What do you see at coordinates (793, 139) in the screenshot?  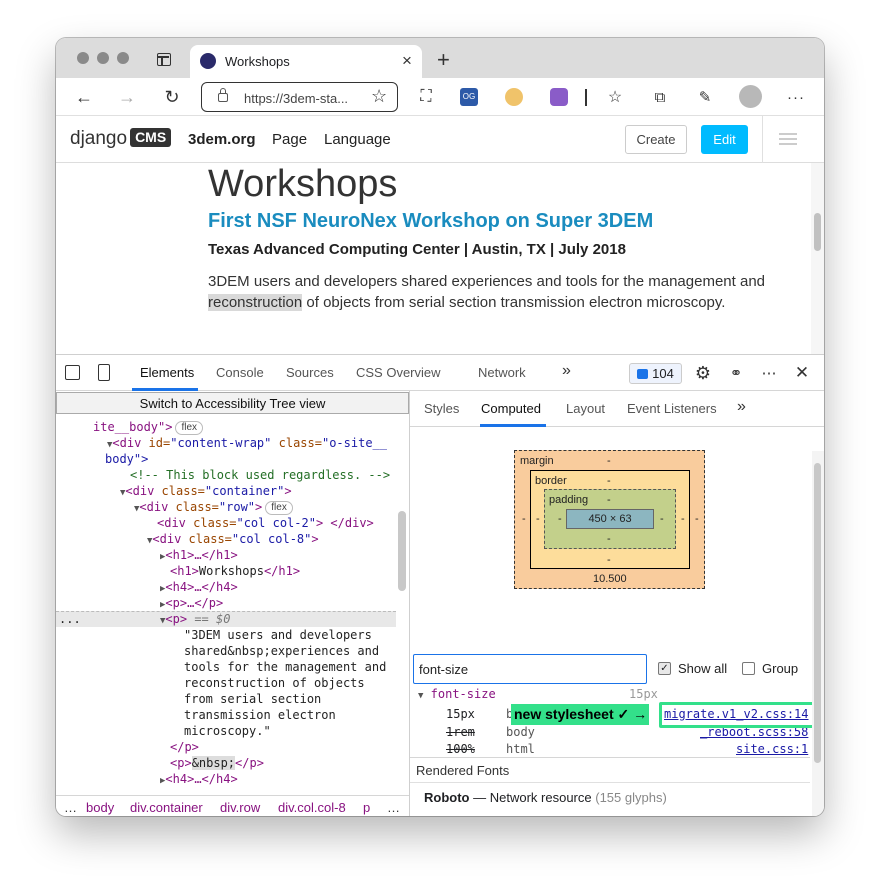 I see `structure-menu-icon` at bounding box center [793, 139].